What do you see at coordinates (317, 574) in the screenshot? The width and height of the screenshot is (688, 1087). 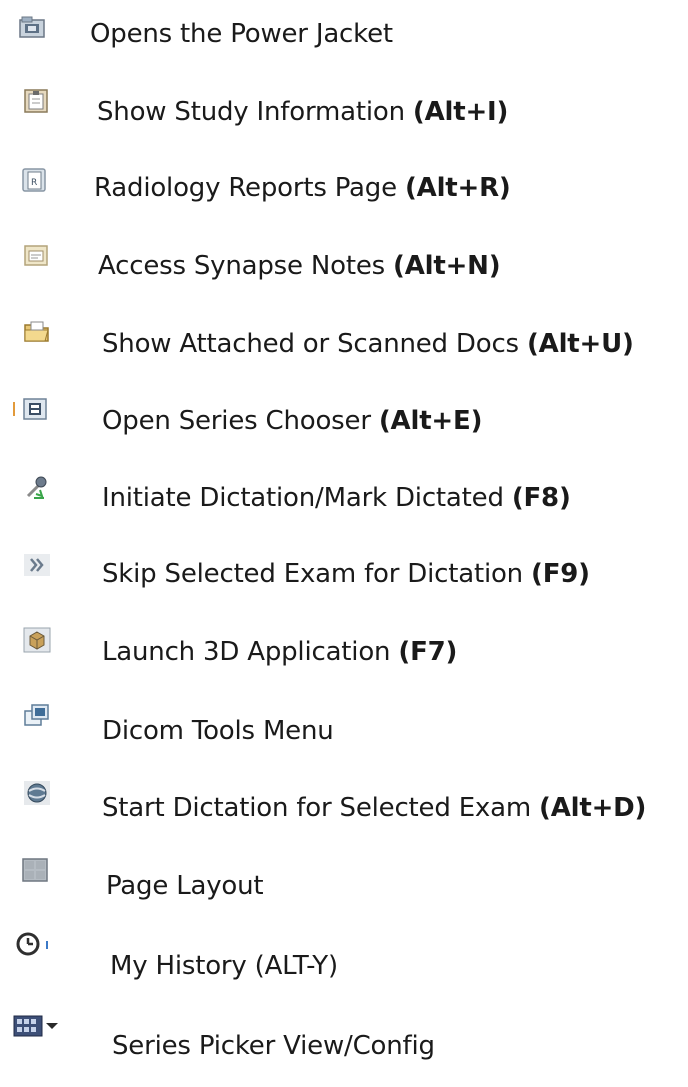 I see `item-label: Skip Selected Exam for Dictation` at bounding box center [317, 574].